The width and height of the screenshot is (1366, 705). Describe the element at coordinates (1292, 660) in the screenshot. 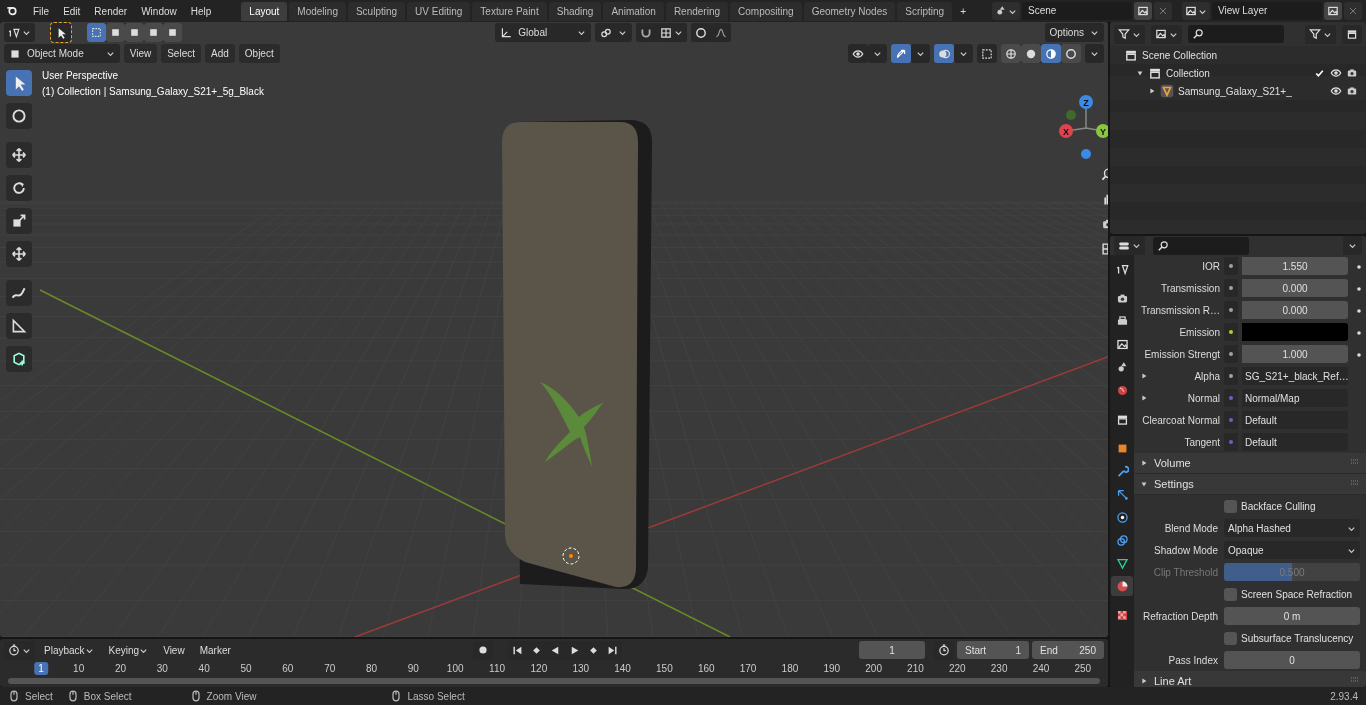

I see `number-field: 0` at that location.